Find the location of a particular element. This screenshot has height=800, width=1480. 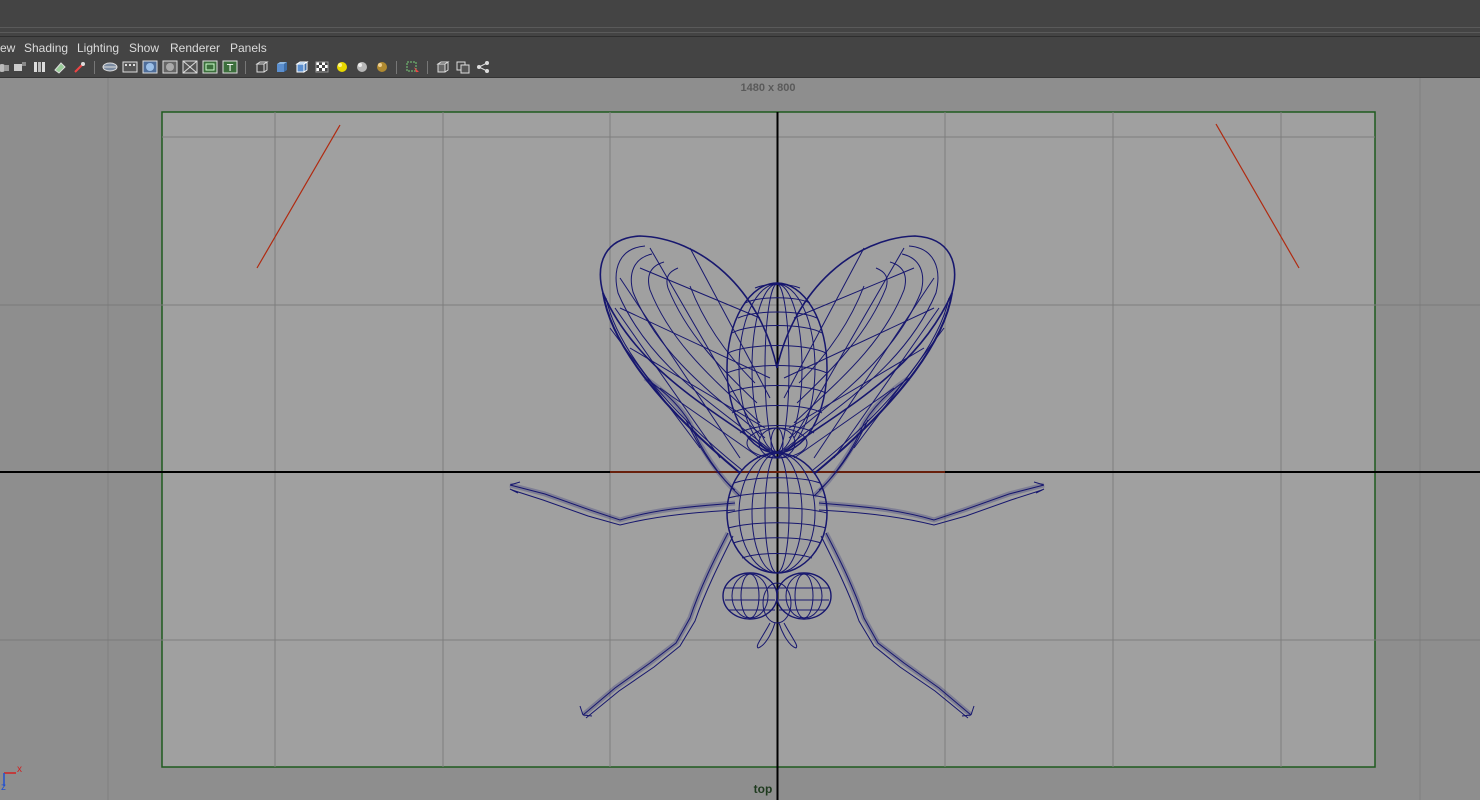

grid-icon is located at coordinates (110, 67).